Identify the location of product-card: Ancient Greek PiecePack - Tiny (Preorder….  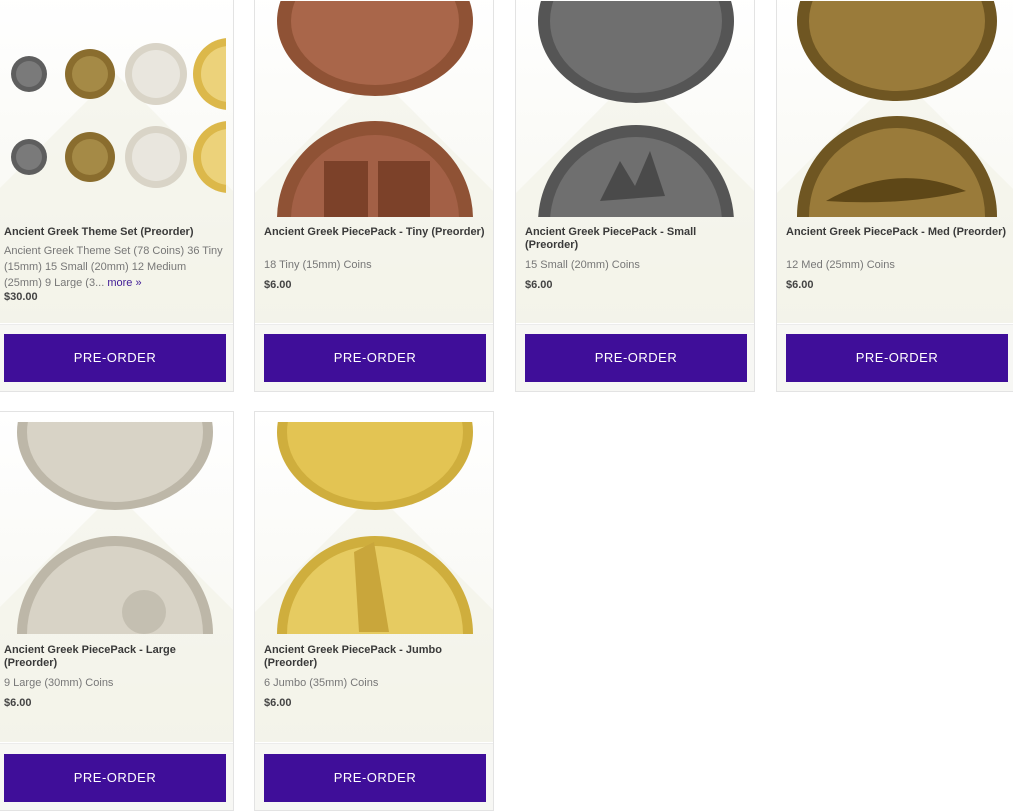
(374, 196).